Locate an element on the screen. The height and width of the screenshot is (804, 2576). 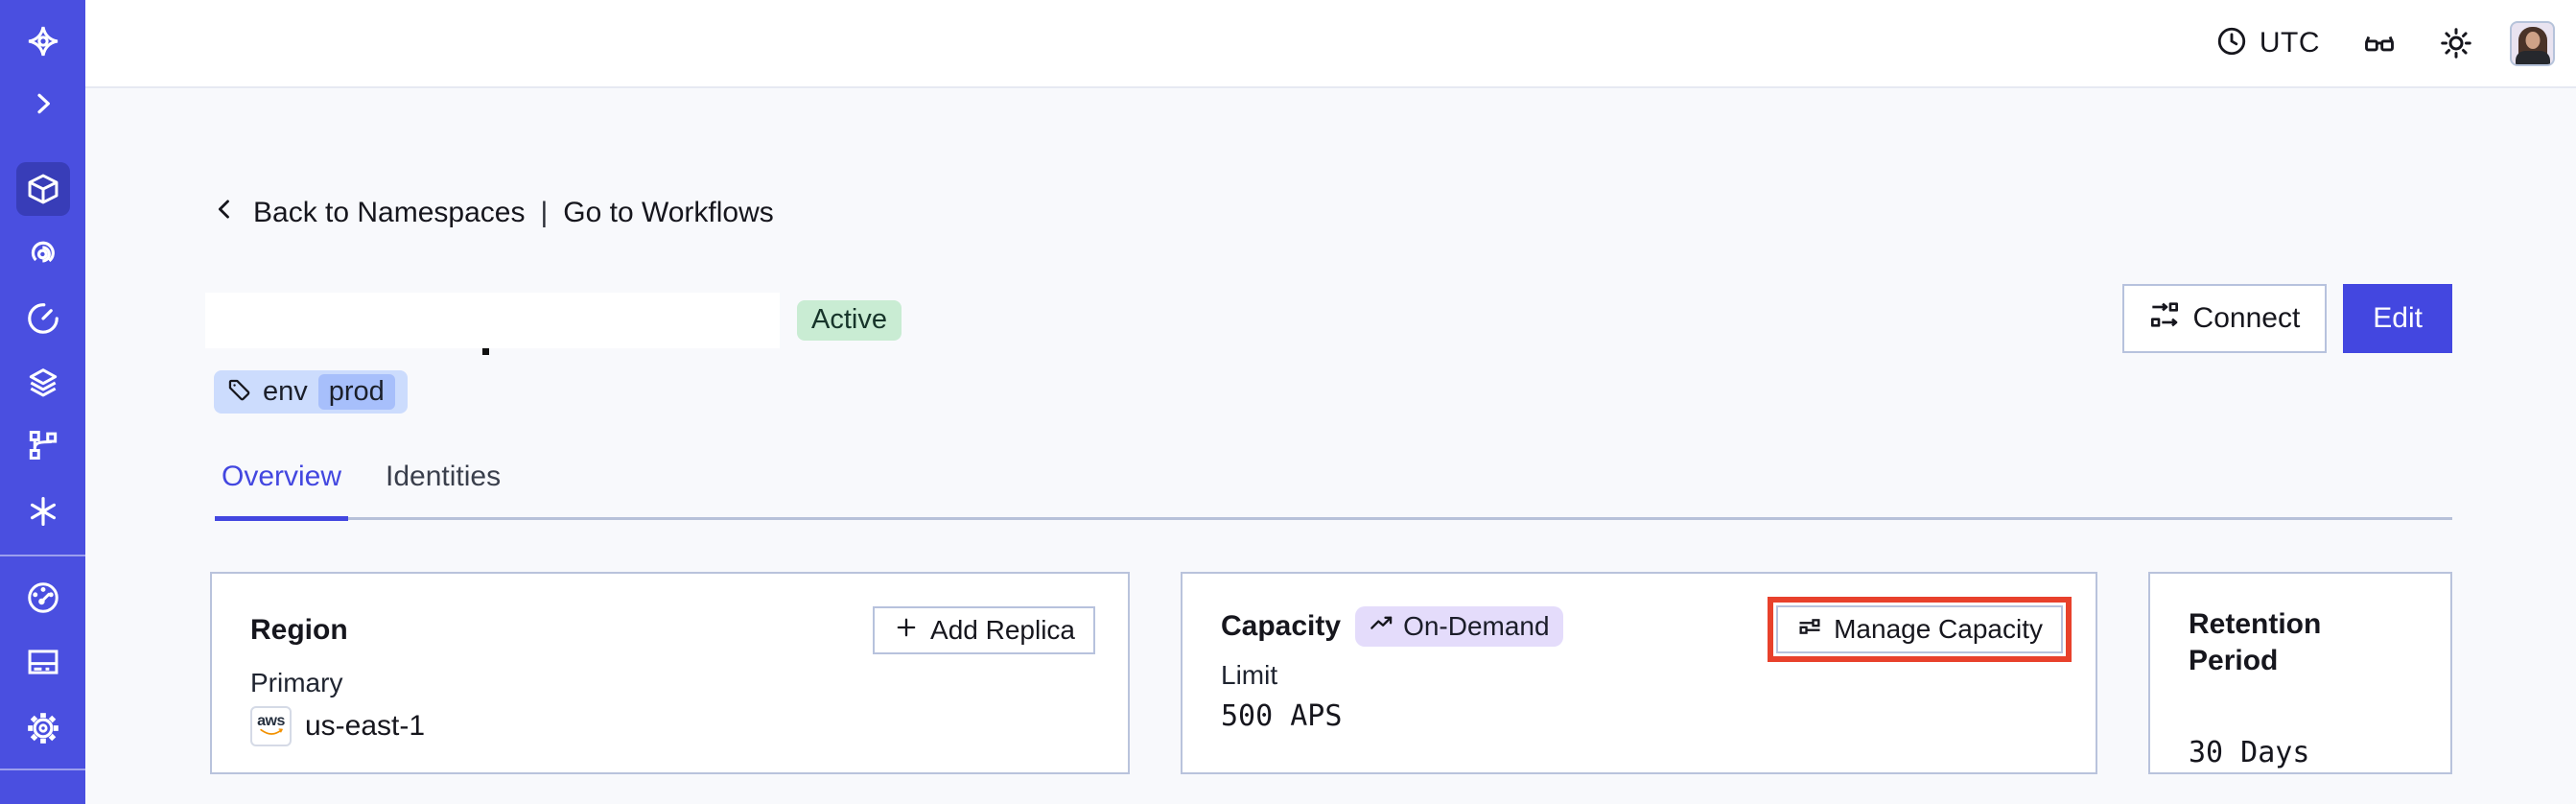
breadcrumb-workflows-link: Go to Workflows is located at coordinates (668, 213).